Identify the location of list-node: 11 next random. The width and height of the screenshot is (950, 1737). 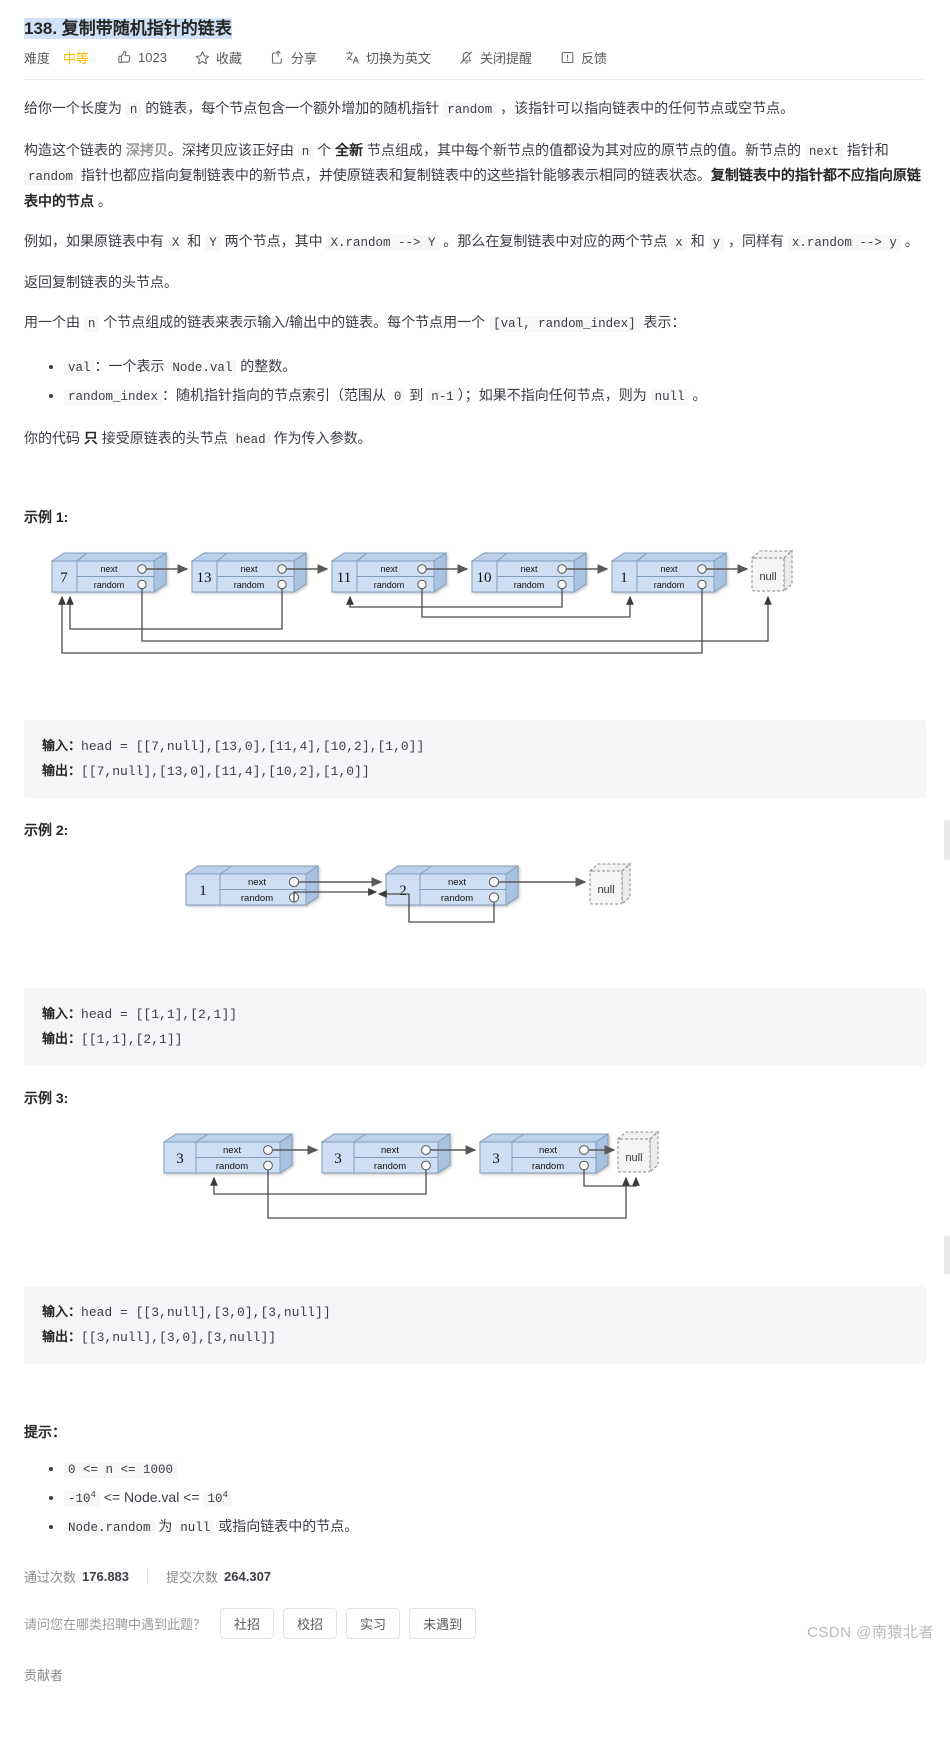
(389, 573).